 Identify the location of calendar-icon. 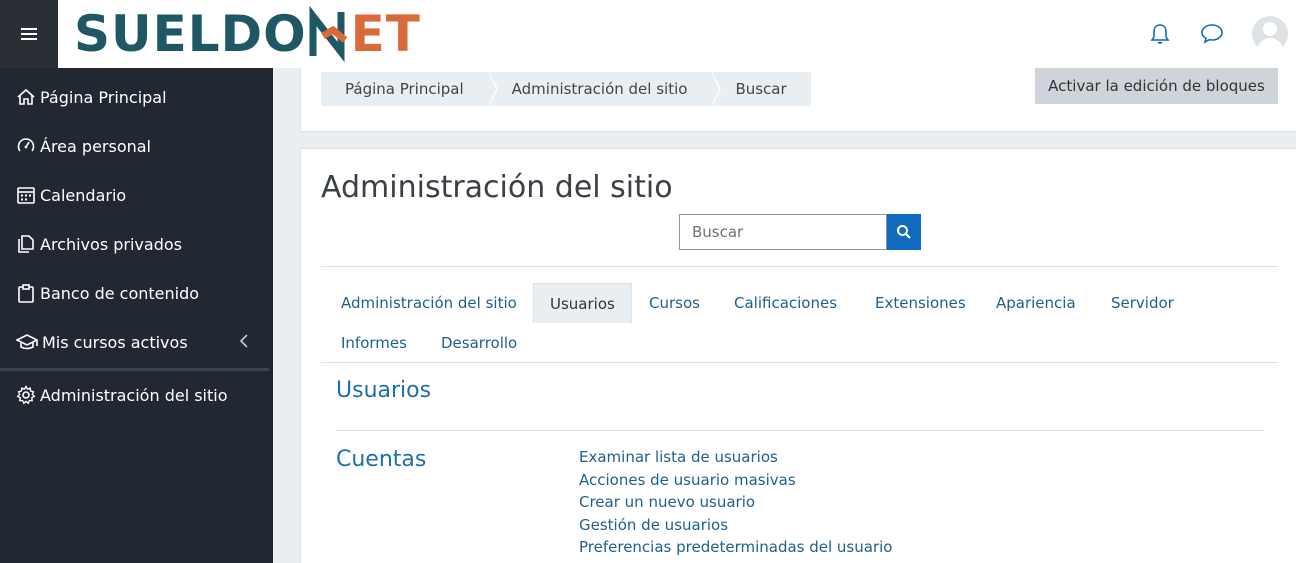
(26, 195).